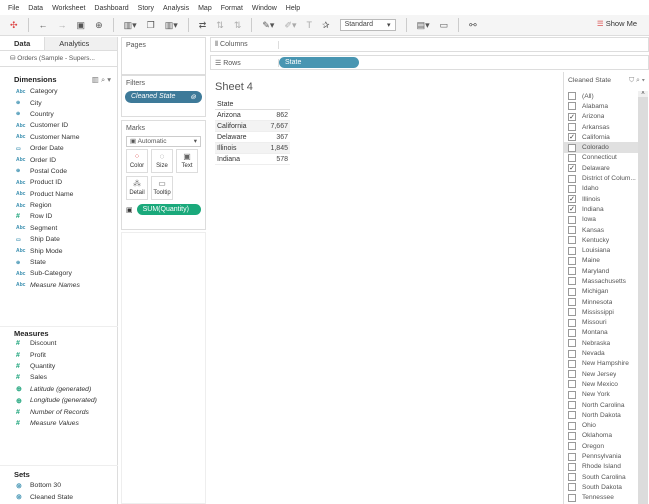 This screenshot has width=649, height=504. What do you see at coordinates (601, 117) in the screenshot?
I see `filter-item: ✓ Arizona` at bounding box center [601, 117].